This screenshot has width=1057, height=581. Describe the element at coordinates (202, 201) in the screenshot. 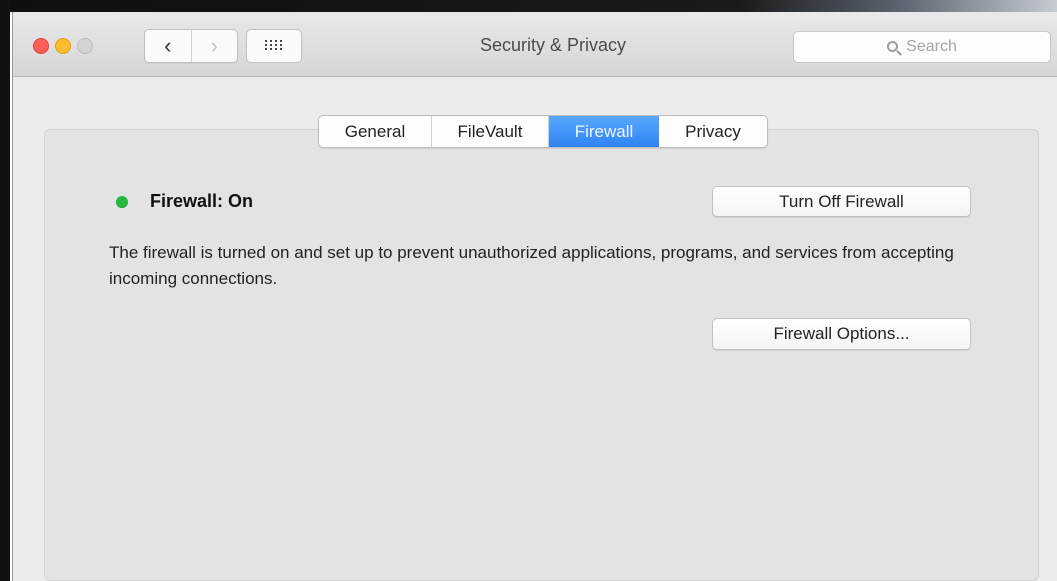

I see `firewall-status-label: Firewall: On` at that location.